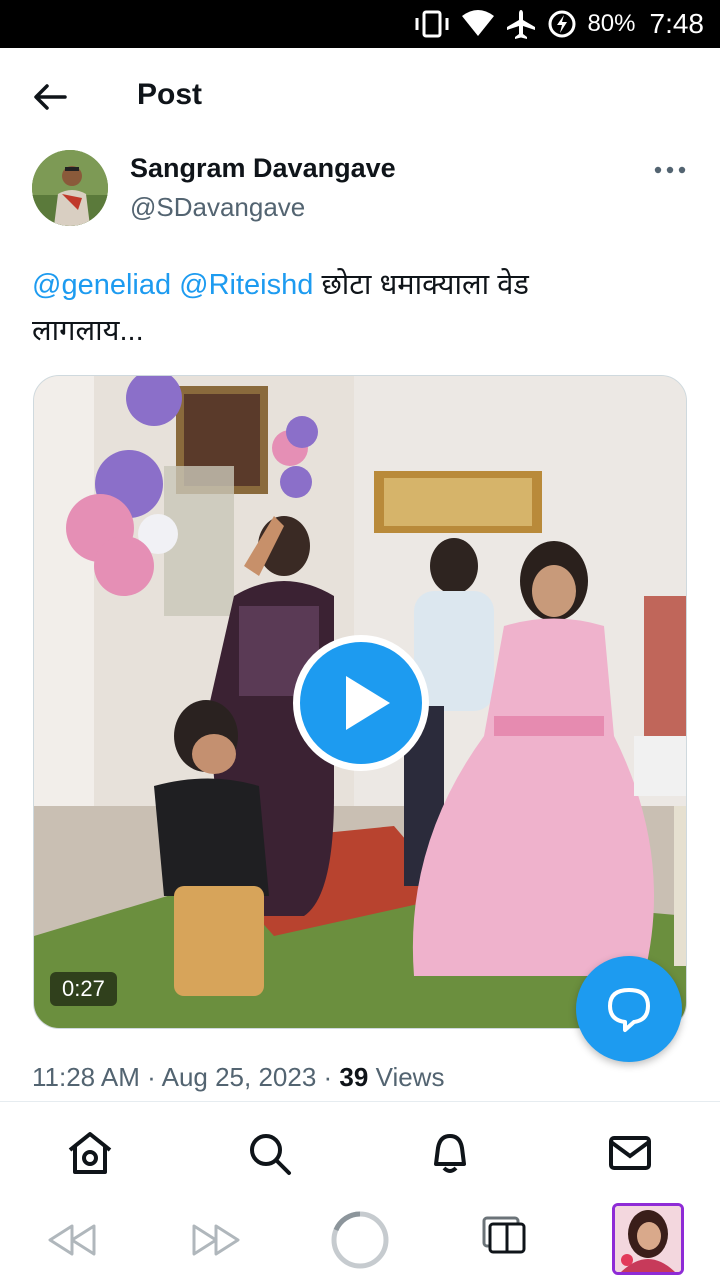 Image resolution: width=720 pixels, height=1280 pixels. I want to click on browser-reload-button, so click(360, 1242).